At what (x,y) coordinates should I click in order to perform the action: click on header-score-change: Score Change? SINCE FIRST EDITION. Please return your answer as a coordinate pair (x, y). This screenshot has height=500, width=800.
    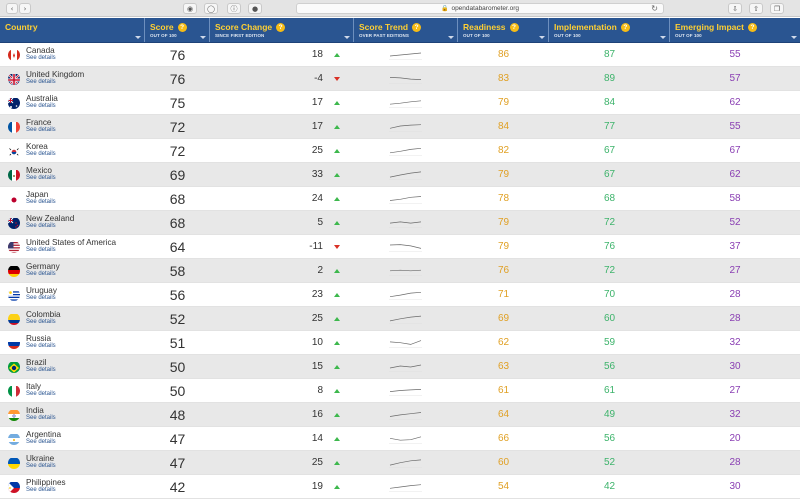
    Looking at the image, I should click on (282, 30).